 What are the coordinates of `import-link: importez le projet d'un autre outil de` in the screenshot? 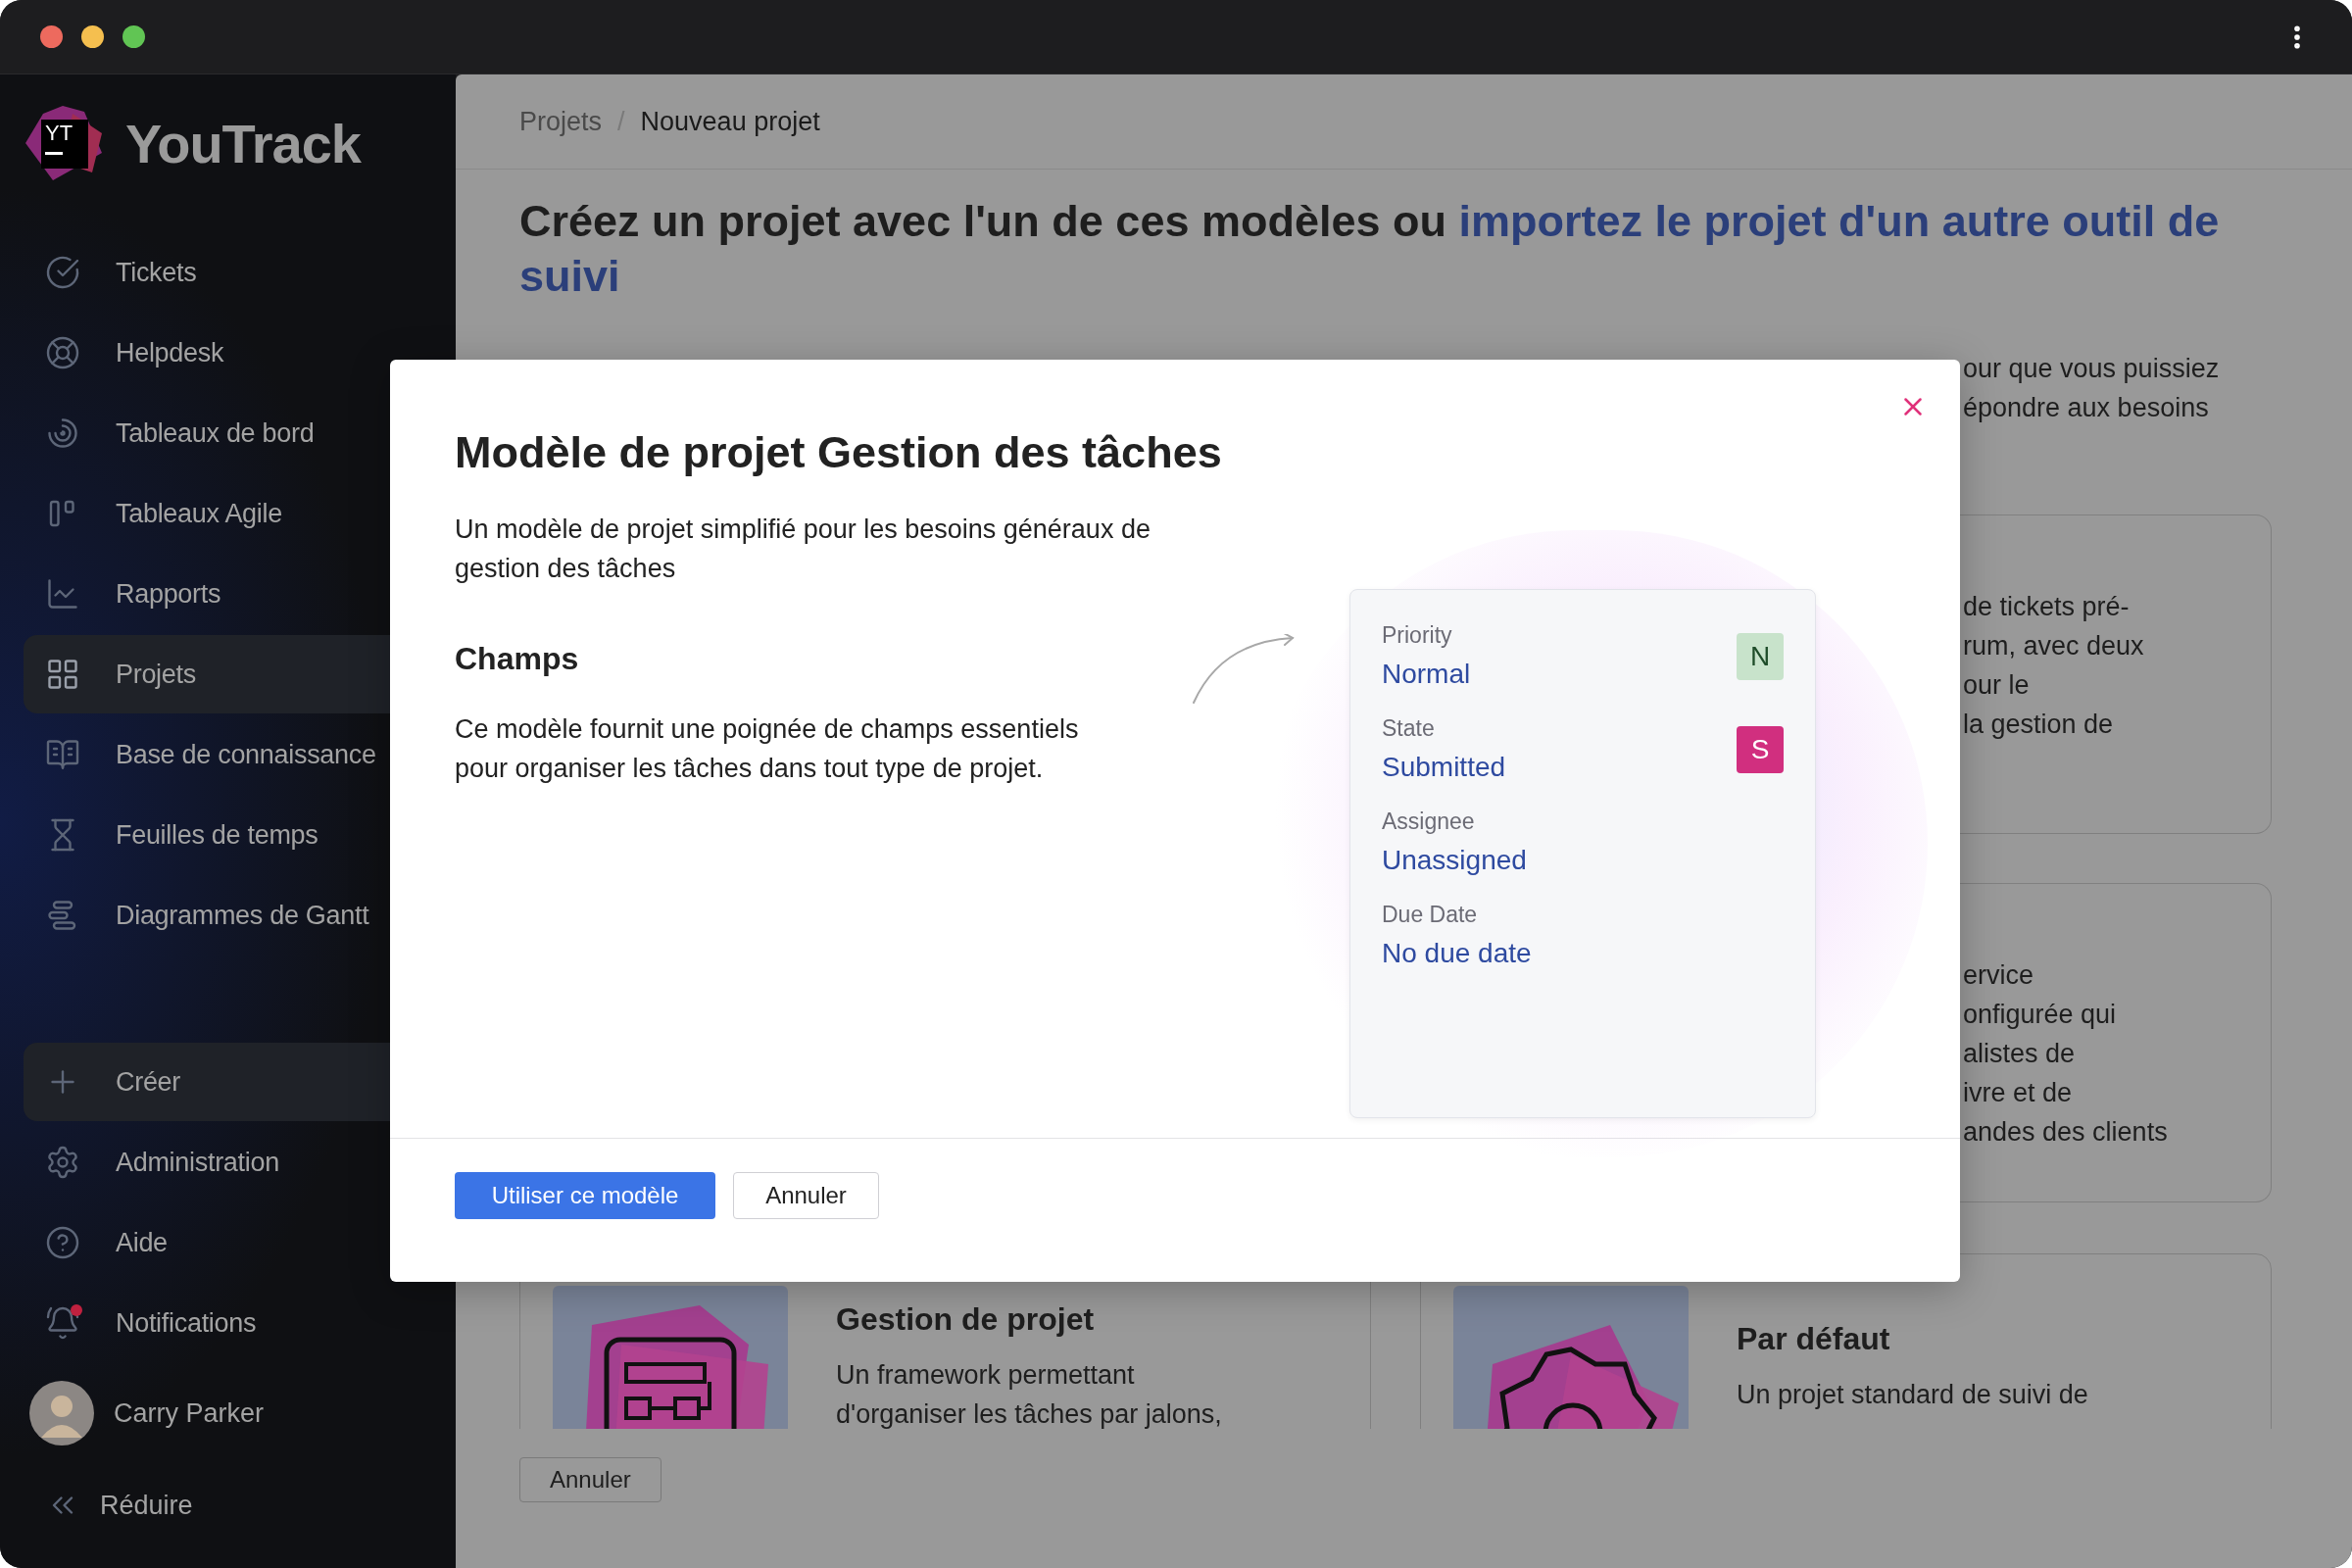 It's located at (1839, 221).